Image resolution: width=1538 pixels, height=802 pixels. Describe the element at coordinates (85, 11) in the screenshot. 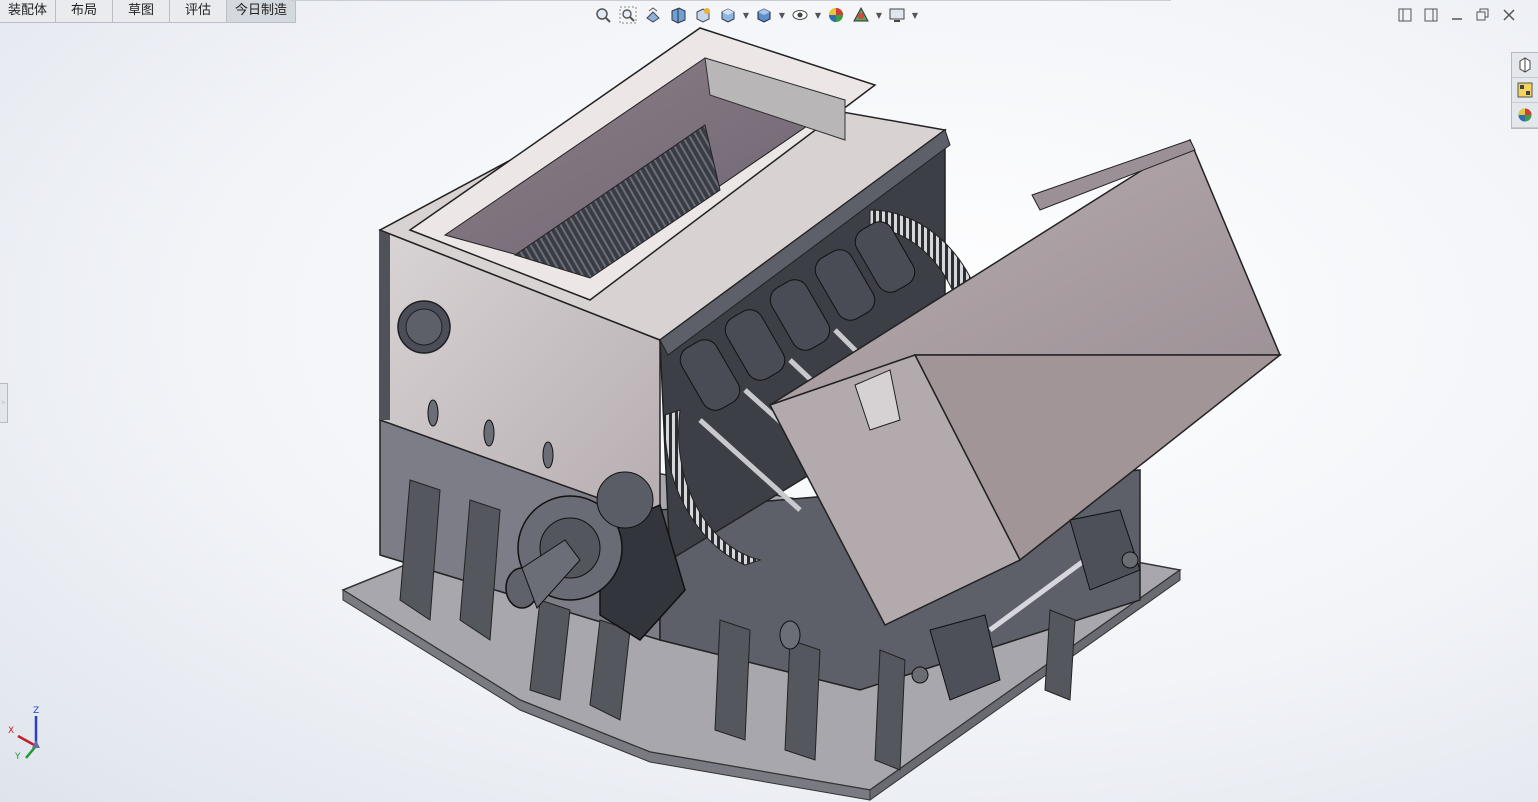

I see `tab-layout: 布局` at that location.